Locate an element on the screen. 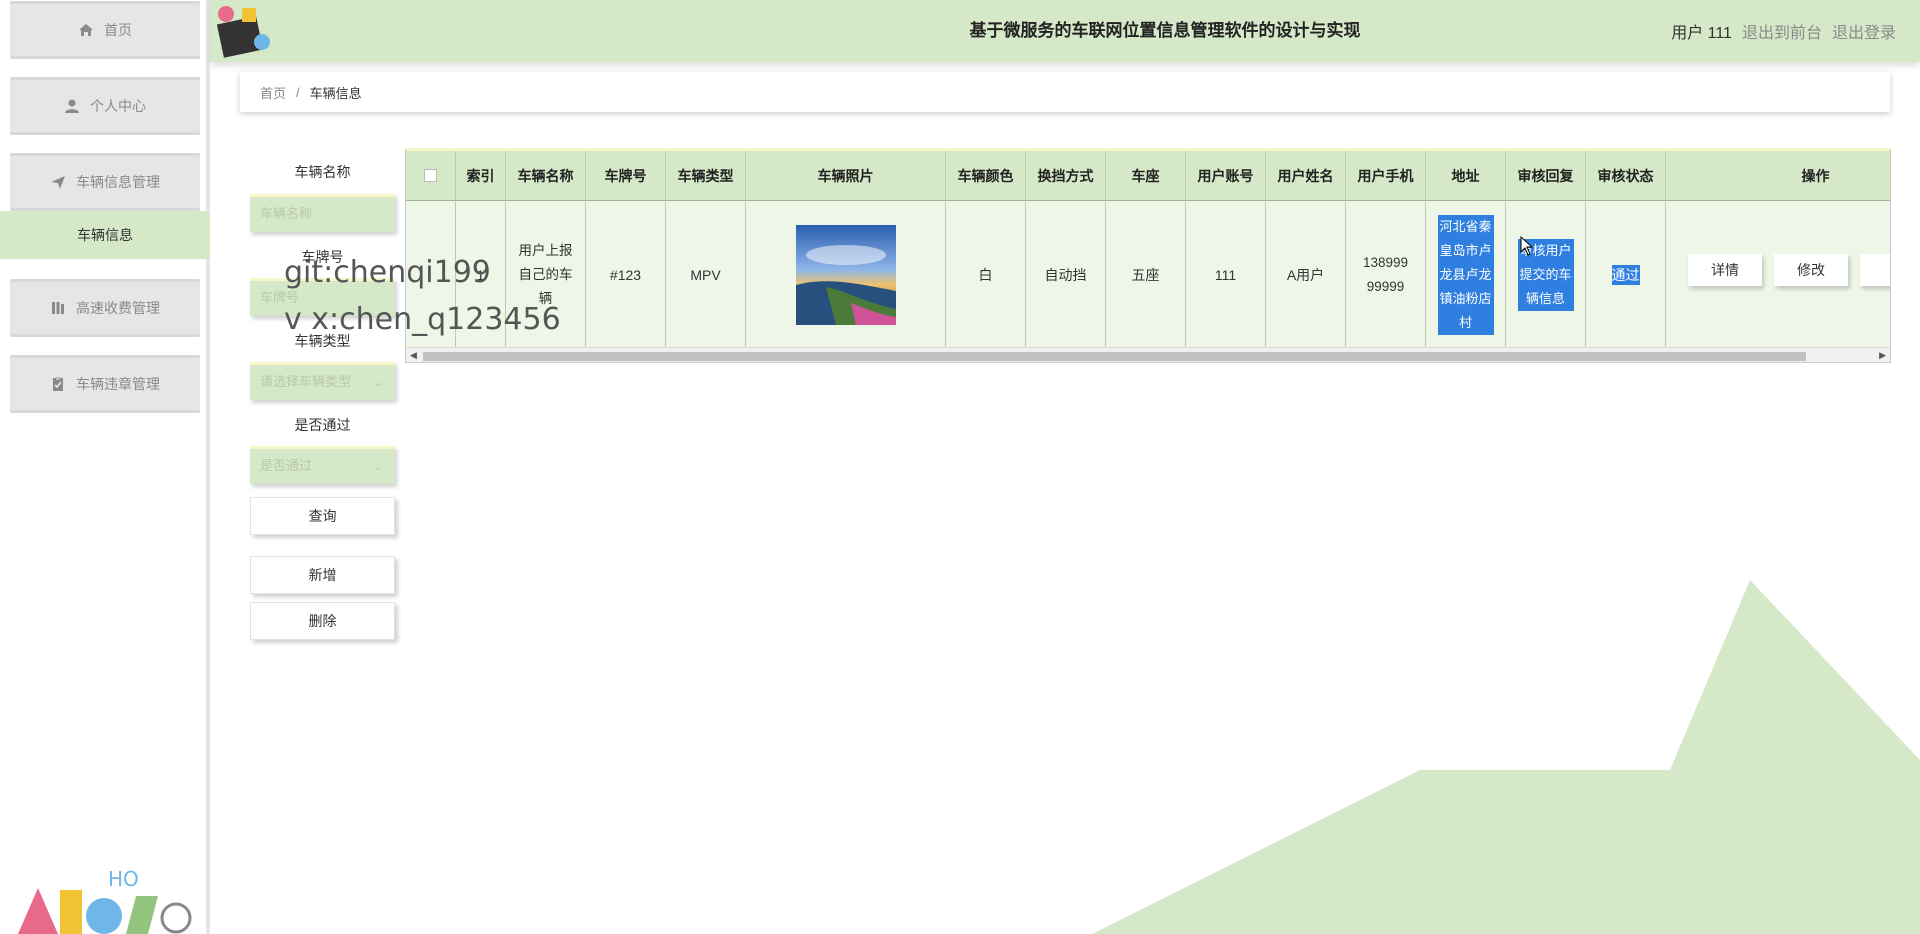 Image resolution: width=1920 pixels, height=934 pixels. scrollbar-thumb is located at coordinates (1114, 356).